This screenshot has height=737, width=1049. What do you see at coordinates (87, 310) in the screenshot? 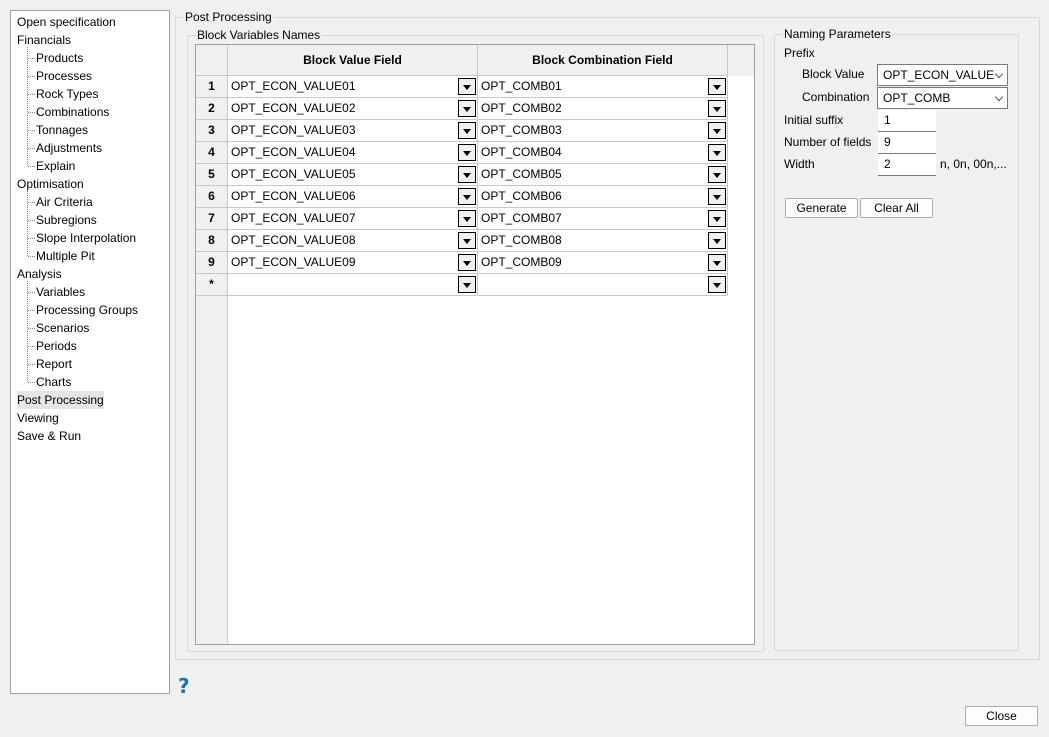
I see `nav-item-processing-groups: Processing Groups` at bounding box center [87, 310].